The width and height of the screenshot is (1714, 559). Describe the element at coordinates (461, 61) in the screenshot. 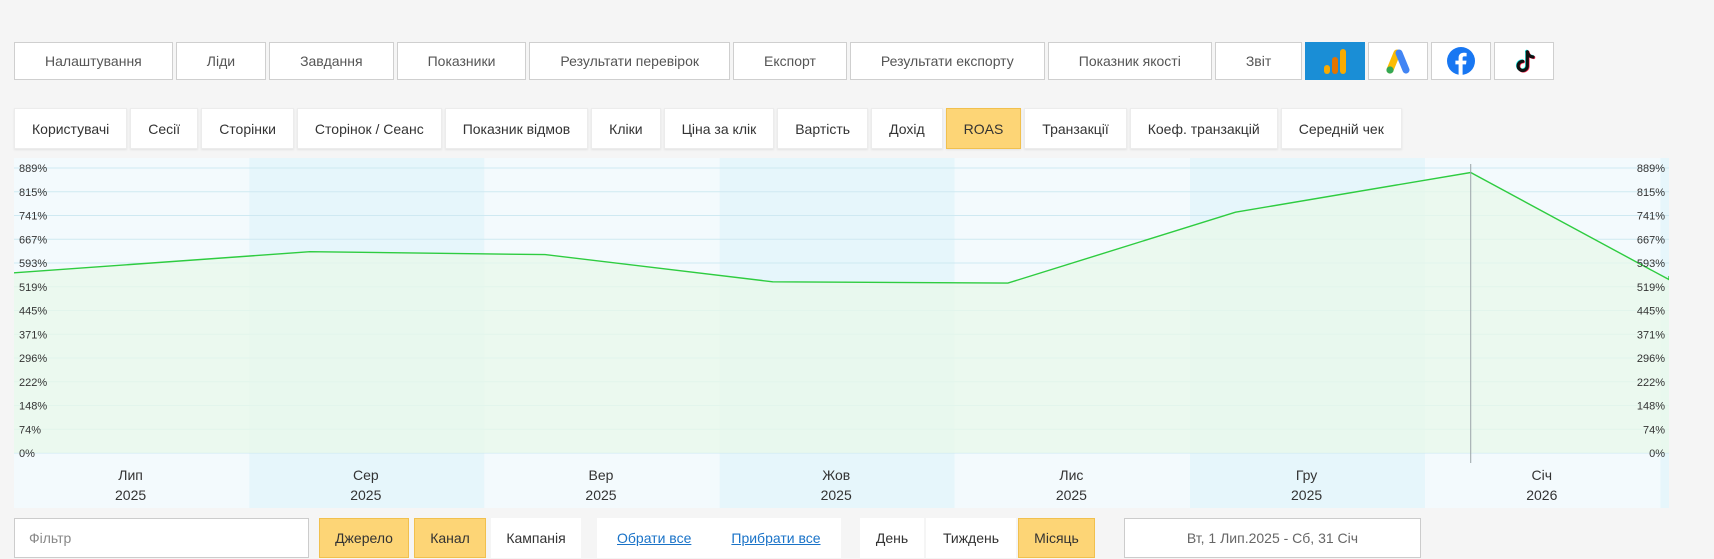

I see `nav-metrics-button: Показники` at that location.